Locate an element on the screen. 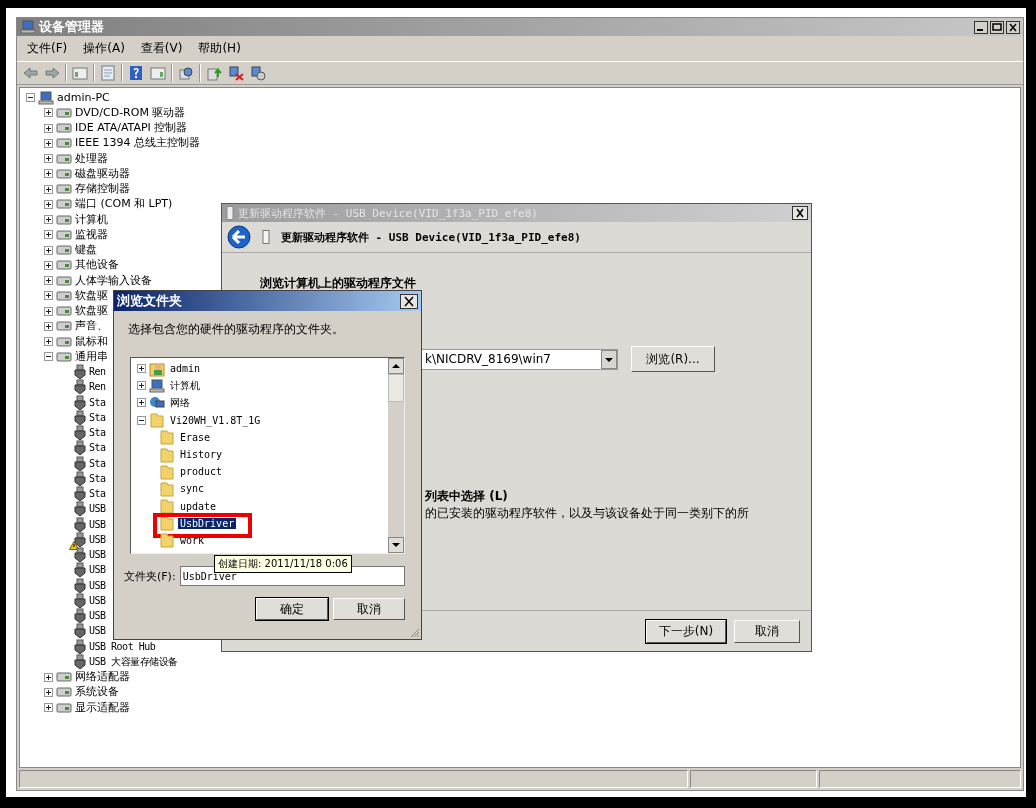 The image size is (1036, 808). category-item: IEEE 1394 总线主控制器 is located at coordinates (138, 143).